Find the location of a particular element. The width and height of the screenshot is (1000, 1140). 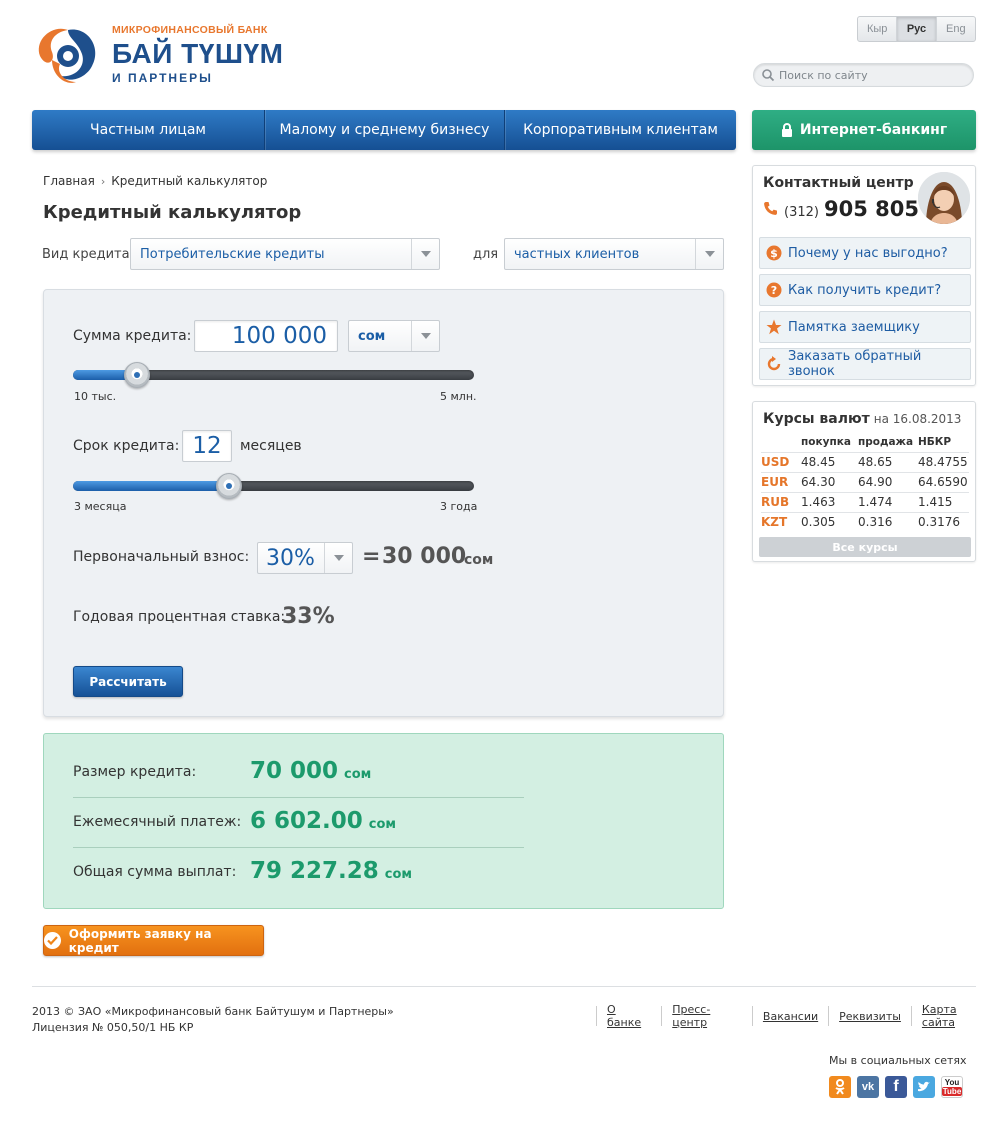

rate-nbkr: 0.3176 is located at coordinates (943, 521).